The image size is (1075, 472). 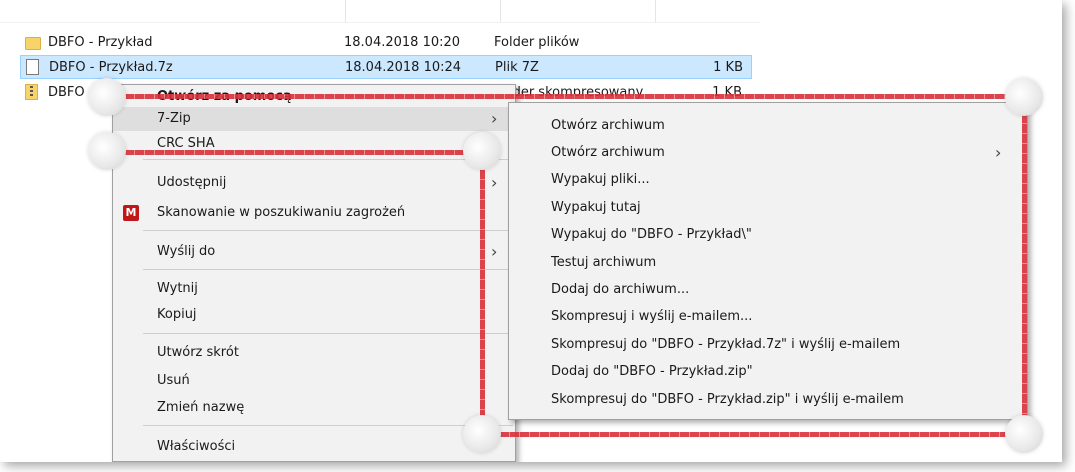 What do you see at coordinates (651, 234) in the screenshot?
I see `submenu-item-label: Wypakuj do "DBFO - Przykład\"` at bounding box center [651, 234].